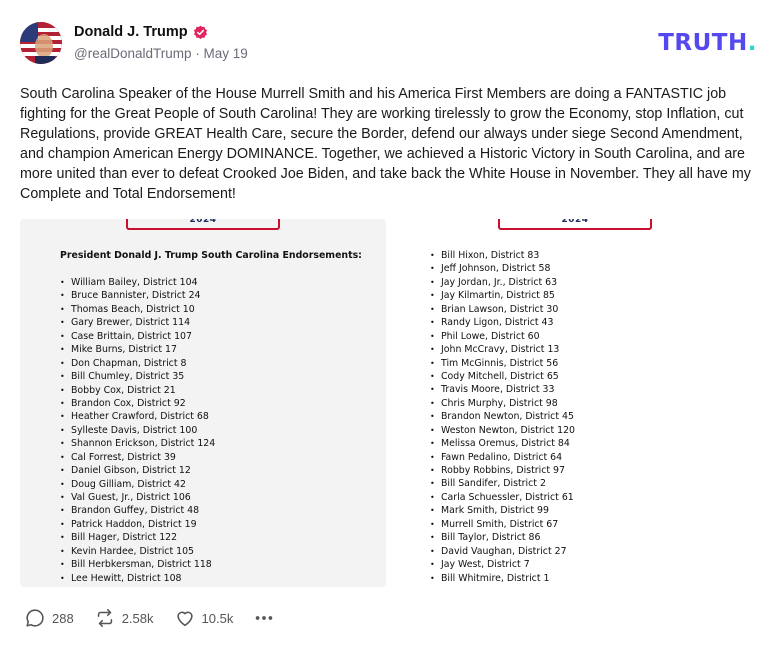 The image size is (777, 649). What do you see at coordinates (137, 322) in the screenshot?
I see `list-item: Gary Brewer, District 114` at bounding box center [137, 322].